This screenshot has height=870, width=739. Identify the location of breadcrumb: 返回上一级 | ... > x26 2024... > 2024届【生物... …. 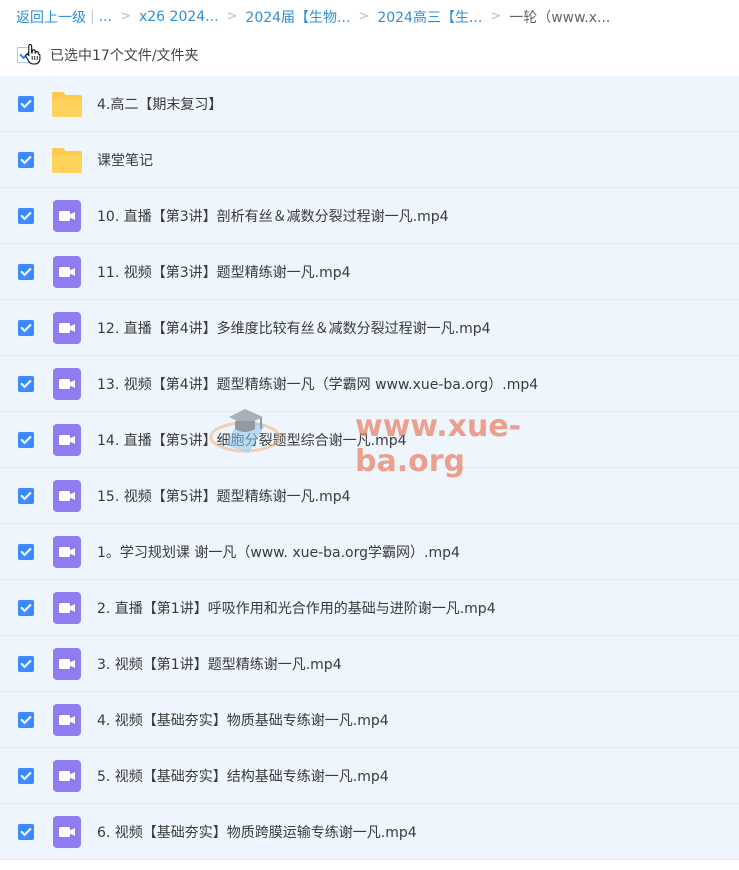
(369, 16).